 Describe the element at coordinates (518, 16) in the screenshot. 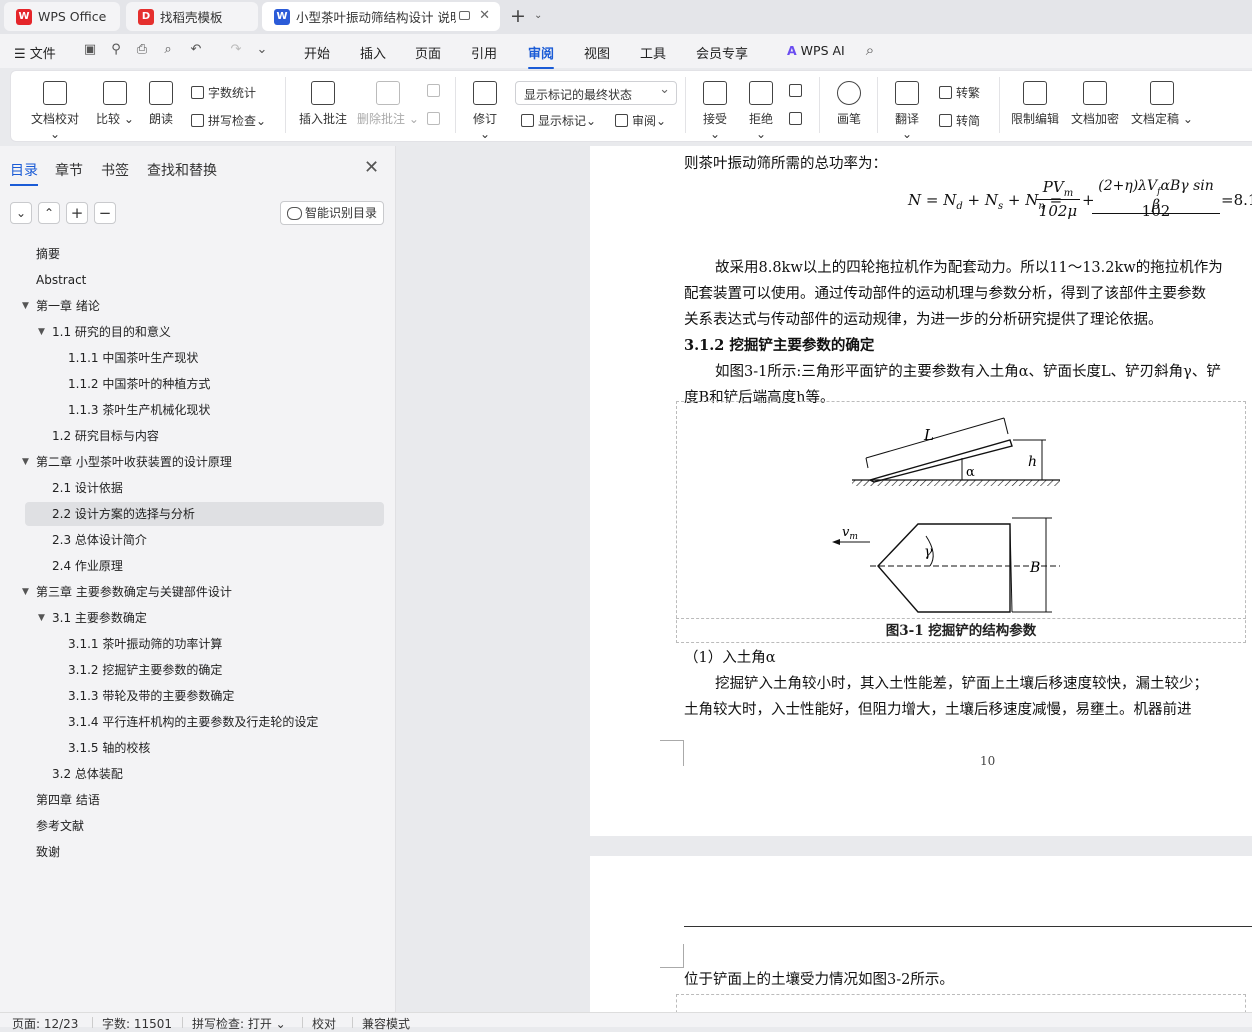

I see `new-tab-icon: +` at that location.